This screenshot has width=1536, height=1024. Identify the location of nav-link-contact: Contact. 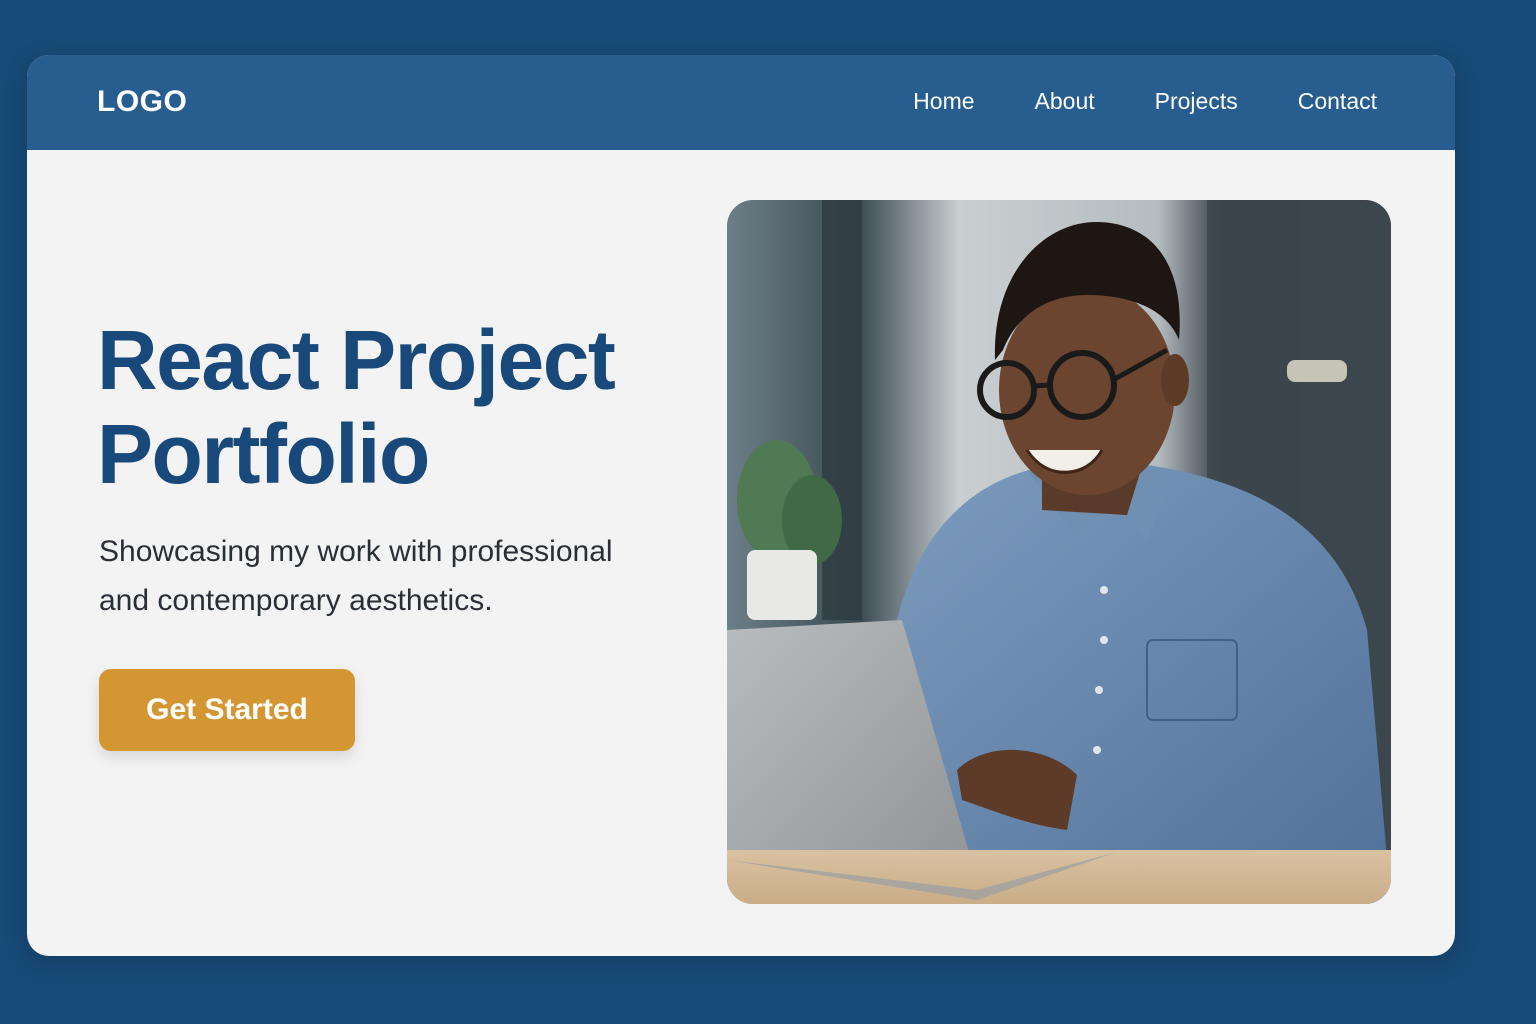
(1337, 101).